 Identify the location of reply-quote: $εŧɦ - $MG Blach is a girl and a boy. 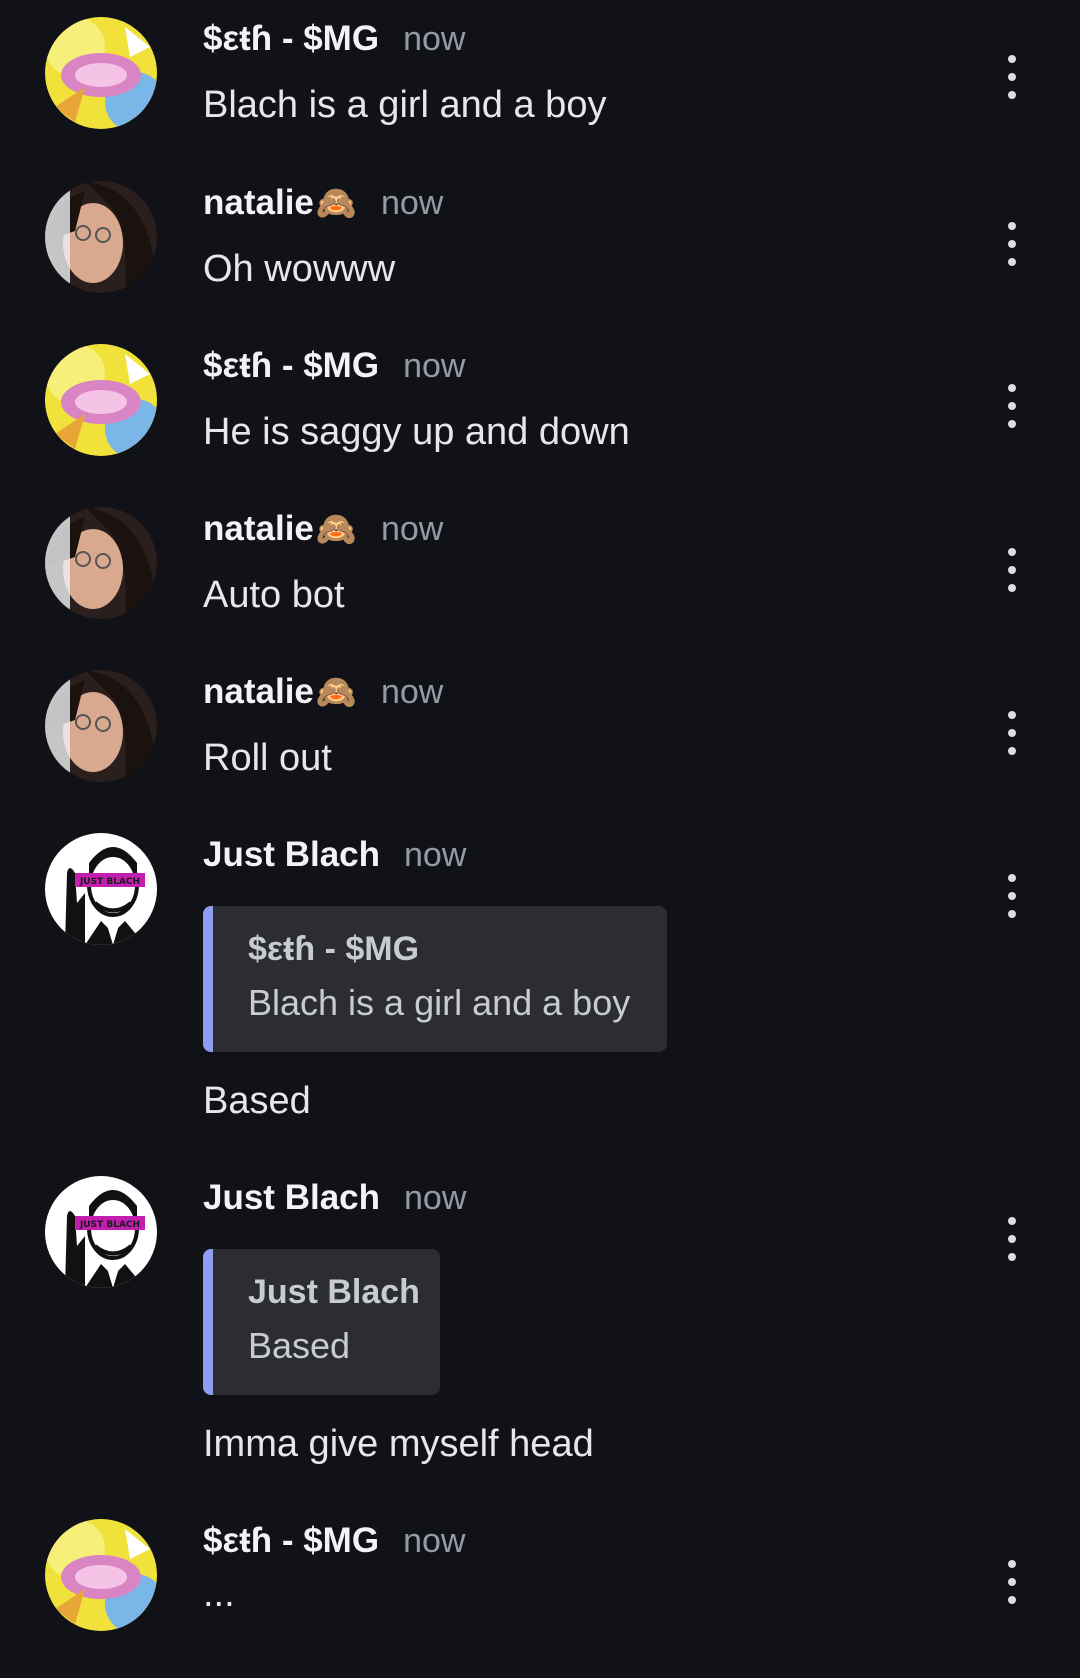
(435, 979).